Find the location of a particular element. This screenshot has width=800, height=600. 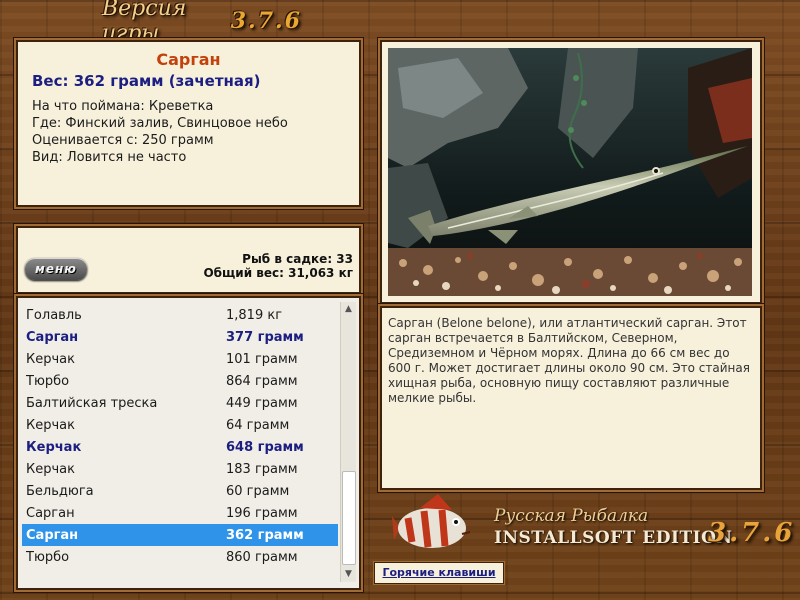

list-item: Тюрбо 864 грамм is located at coordinates (180, 381).